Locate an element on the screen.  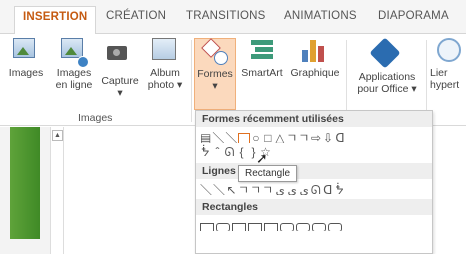
rectangles-shapes-row is located at coordinates (314, 223).